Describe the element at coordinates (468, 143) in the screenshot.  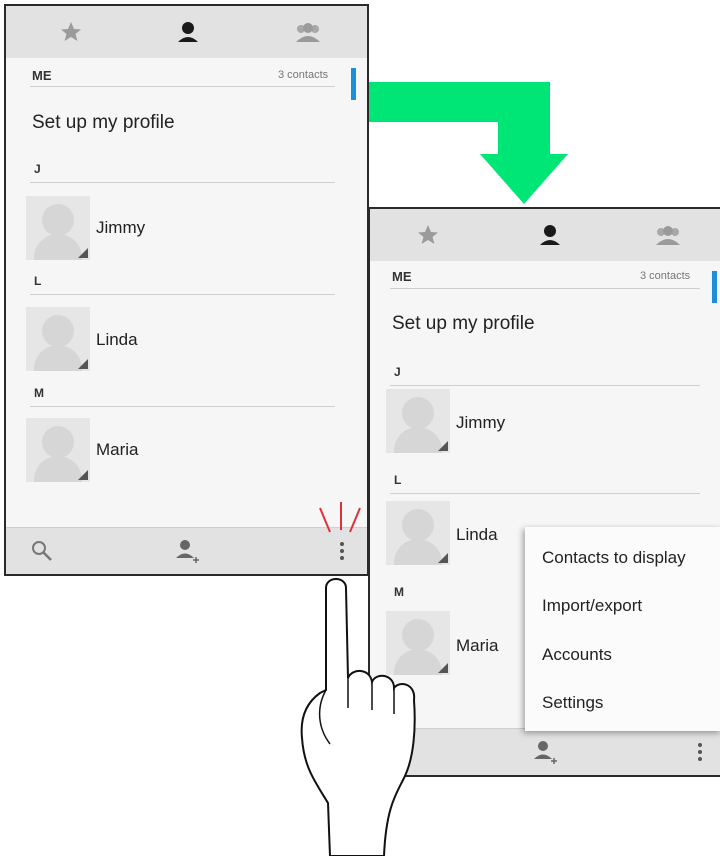
I see `transition-arrow-icon` at that location.